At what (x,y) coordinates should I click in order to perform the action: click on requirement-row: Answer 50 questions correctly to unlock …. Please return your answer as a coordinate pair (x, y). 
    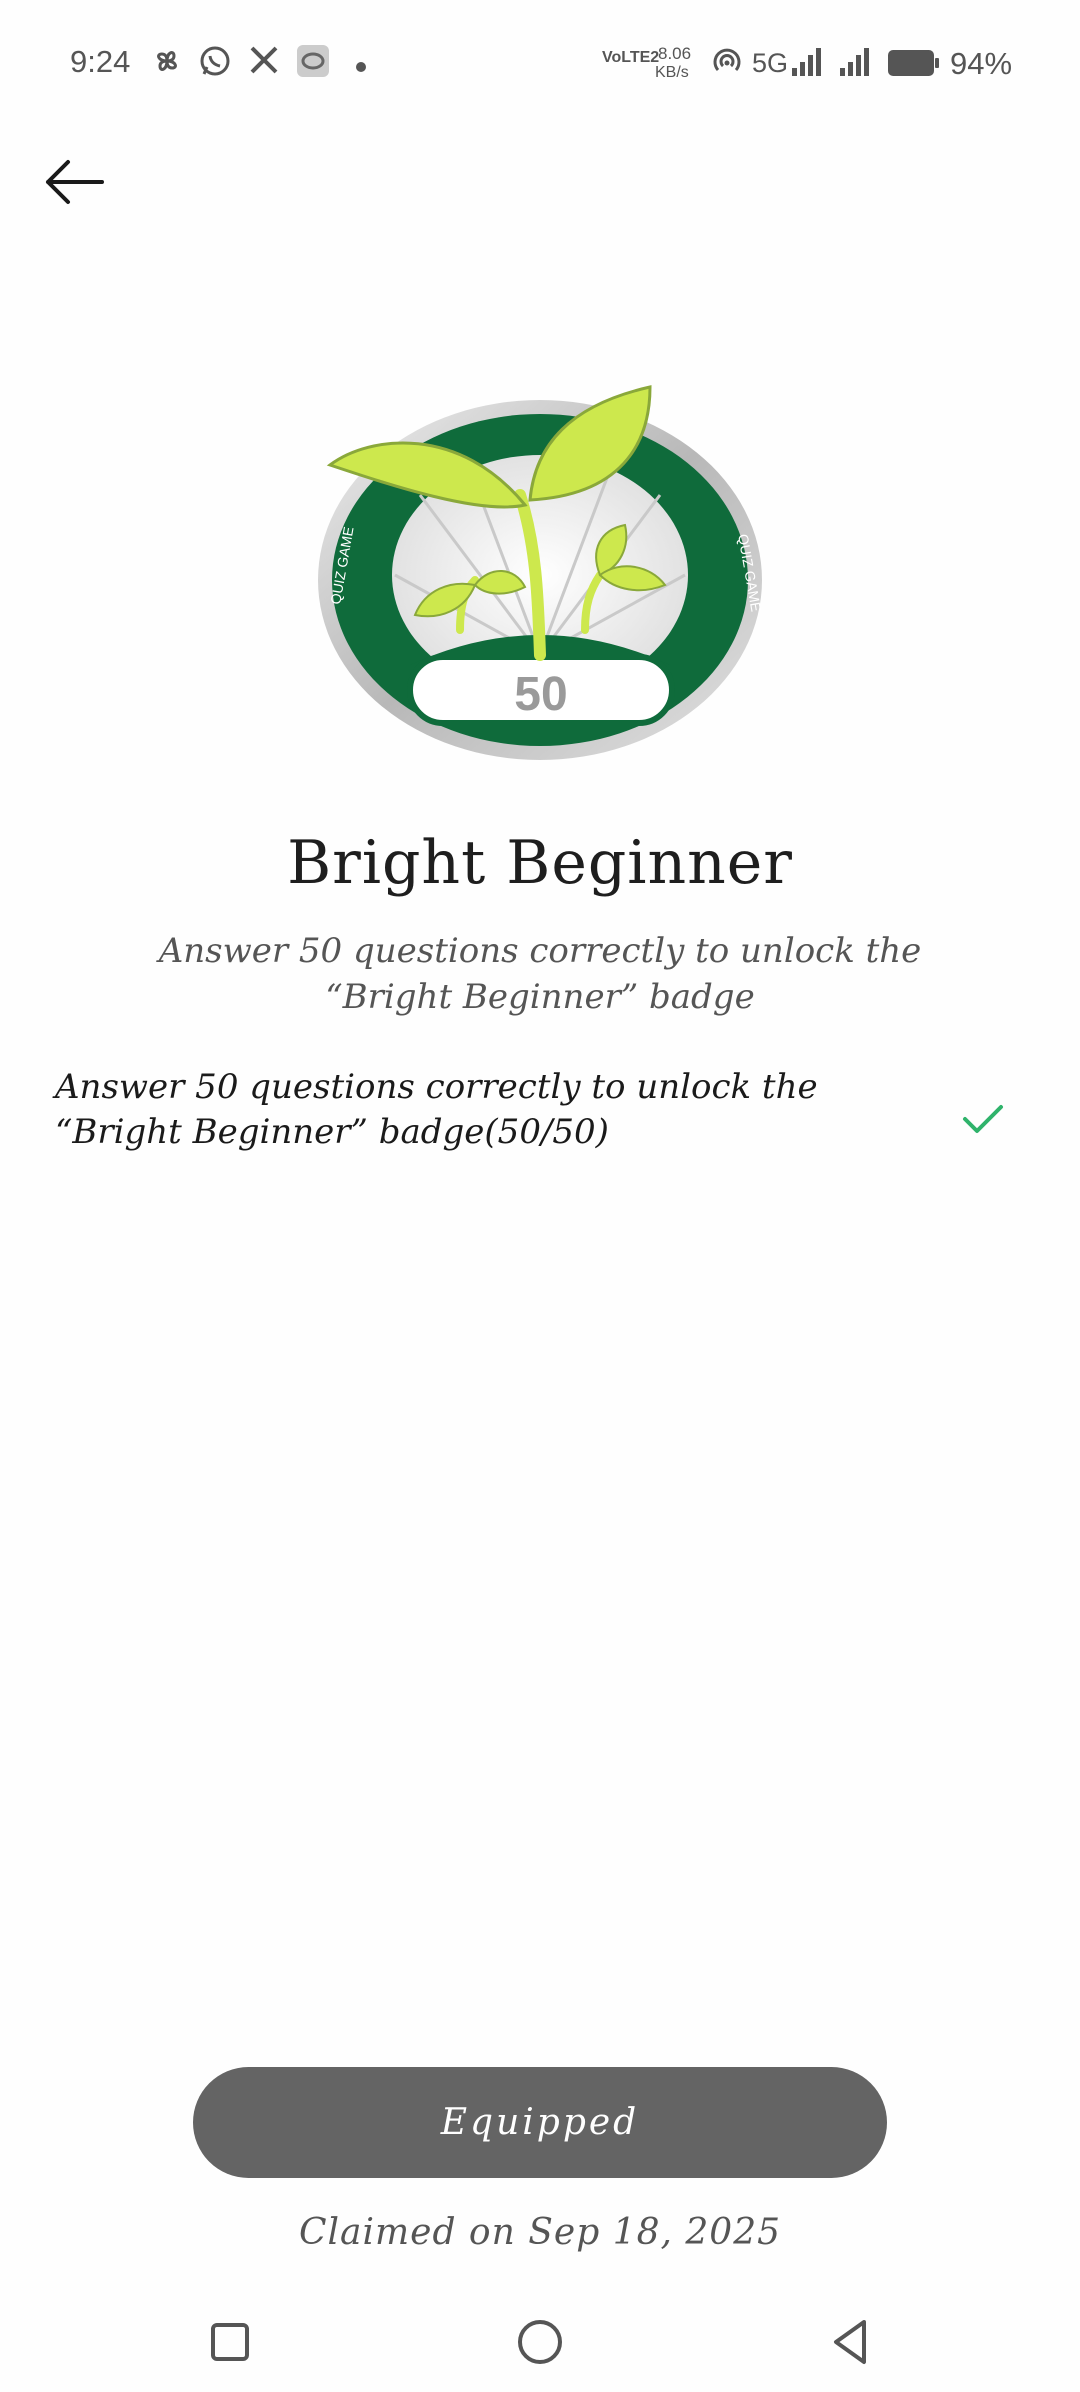
    Looking at the image, I should click on (540, 1110).